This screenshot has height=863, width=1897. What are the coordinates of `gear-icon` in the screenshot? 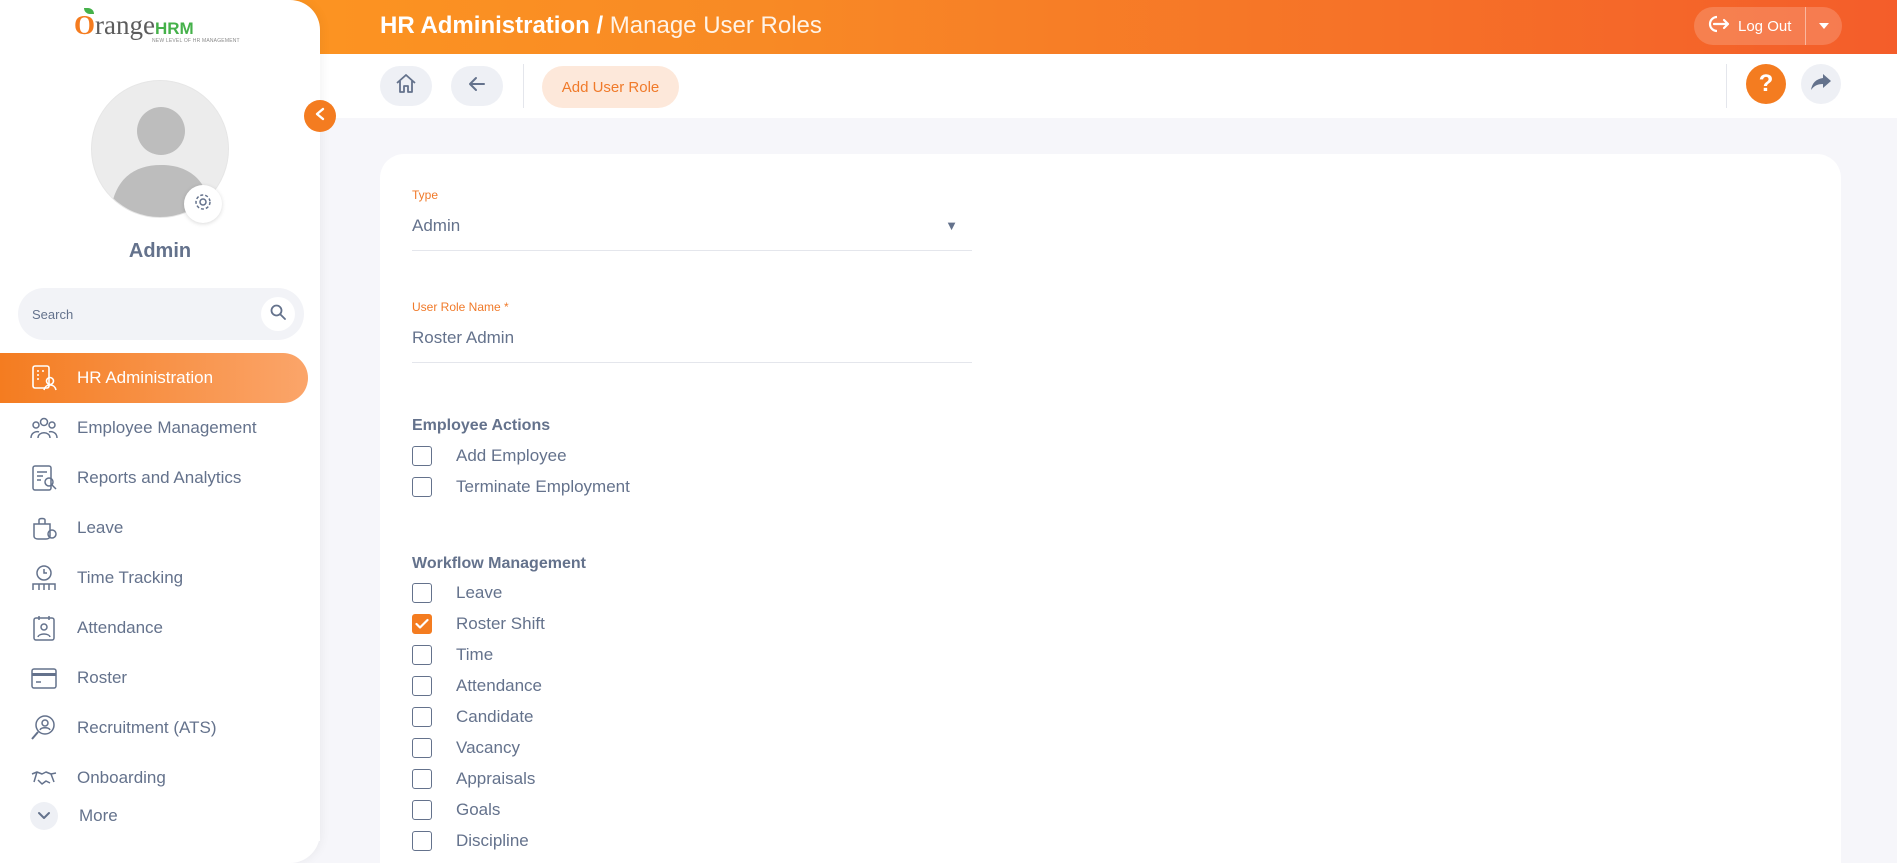 It's located at (203, 204).